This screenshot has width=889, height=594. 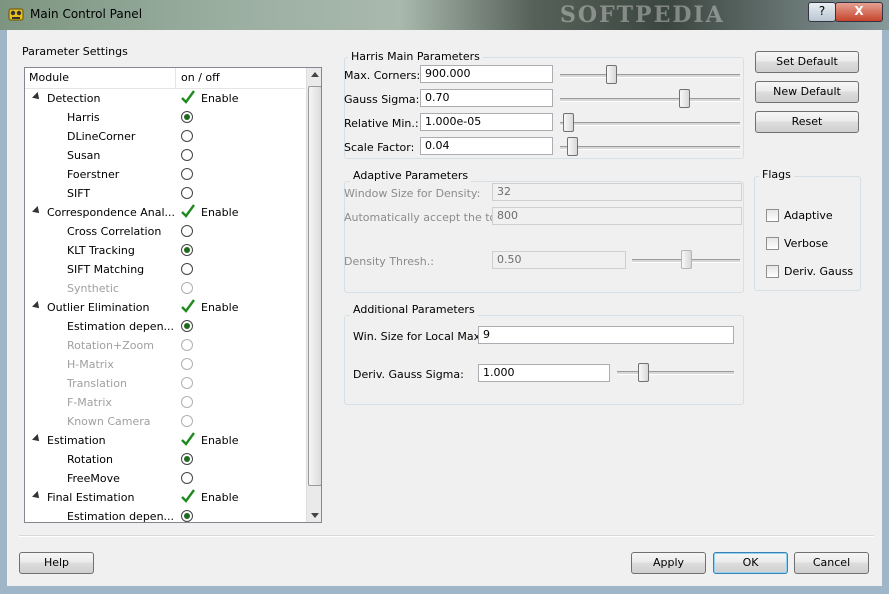 What do you see at coordinates (165, 136) in the screenshot?
I see `tree-item-row: DLineCorner` at bounding box center [165, 136].